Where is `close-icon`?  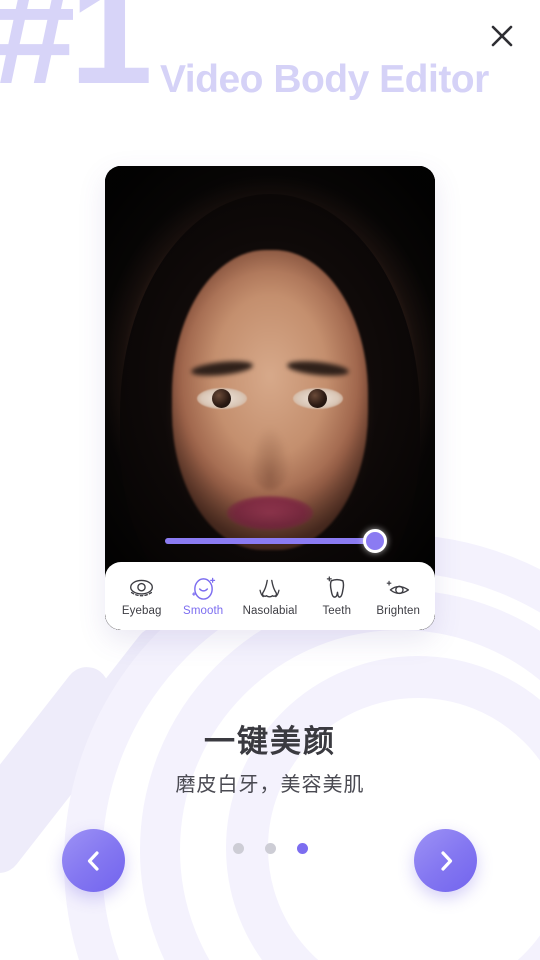
close-icon is located at coordinates (502, 36).